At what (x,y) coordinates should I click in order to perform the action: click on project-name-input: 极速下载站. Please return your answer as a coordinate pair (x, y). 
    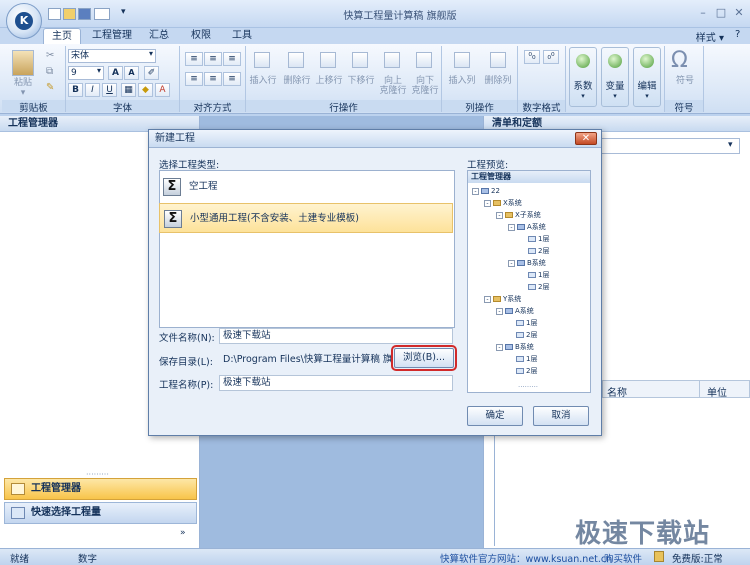
    Looking at the image, I should click on (336, 383).